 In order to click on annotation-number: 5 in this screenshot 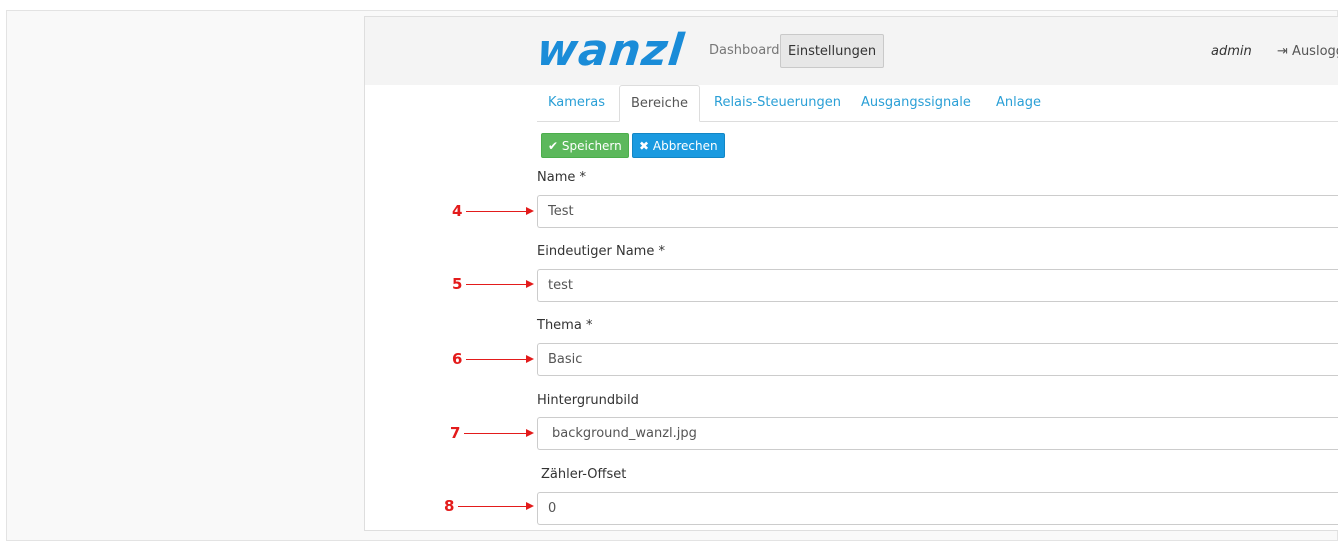, I will do `click(457, 284)`.